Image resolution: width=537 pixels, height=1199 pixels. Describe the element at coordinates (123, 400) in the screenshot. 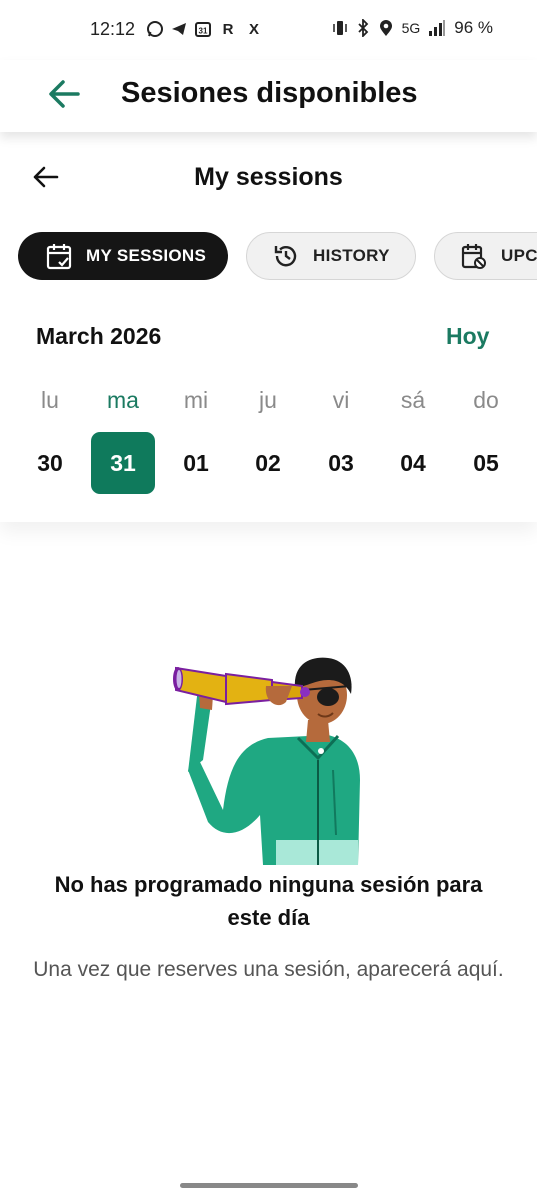

I see `day-name-ma: ma` at that location.